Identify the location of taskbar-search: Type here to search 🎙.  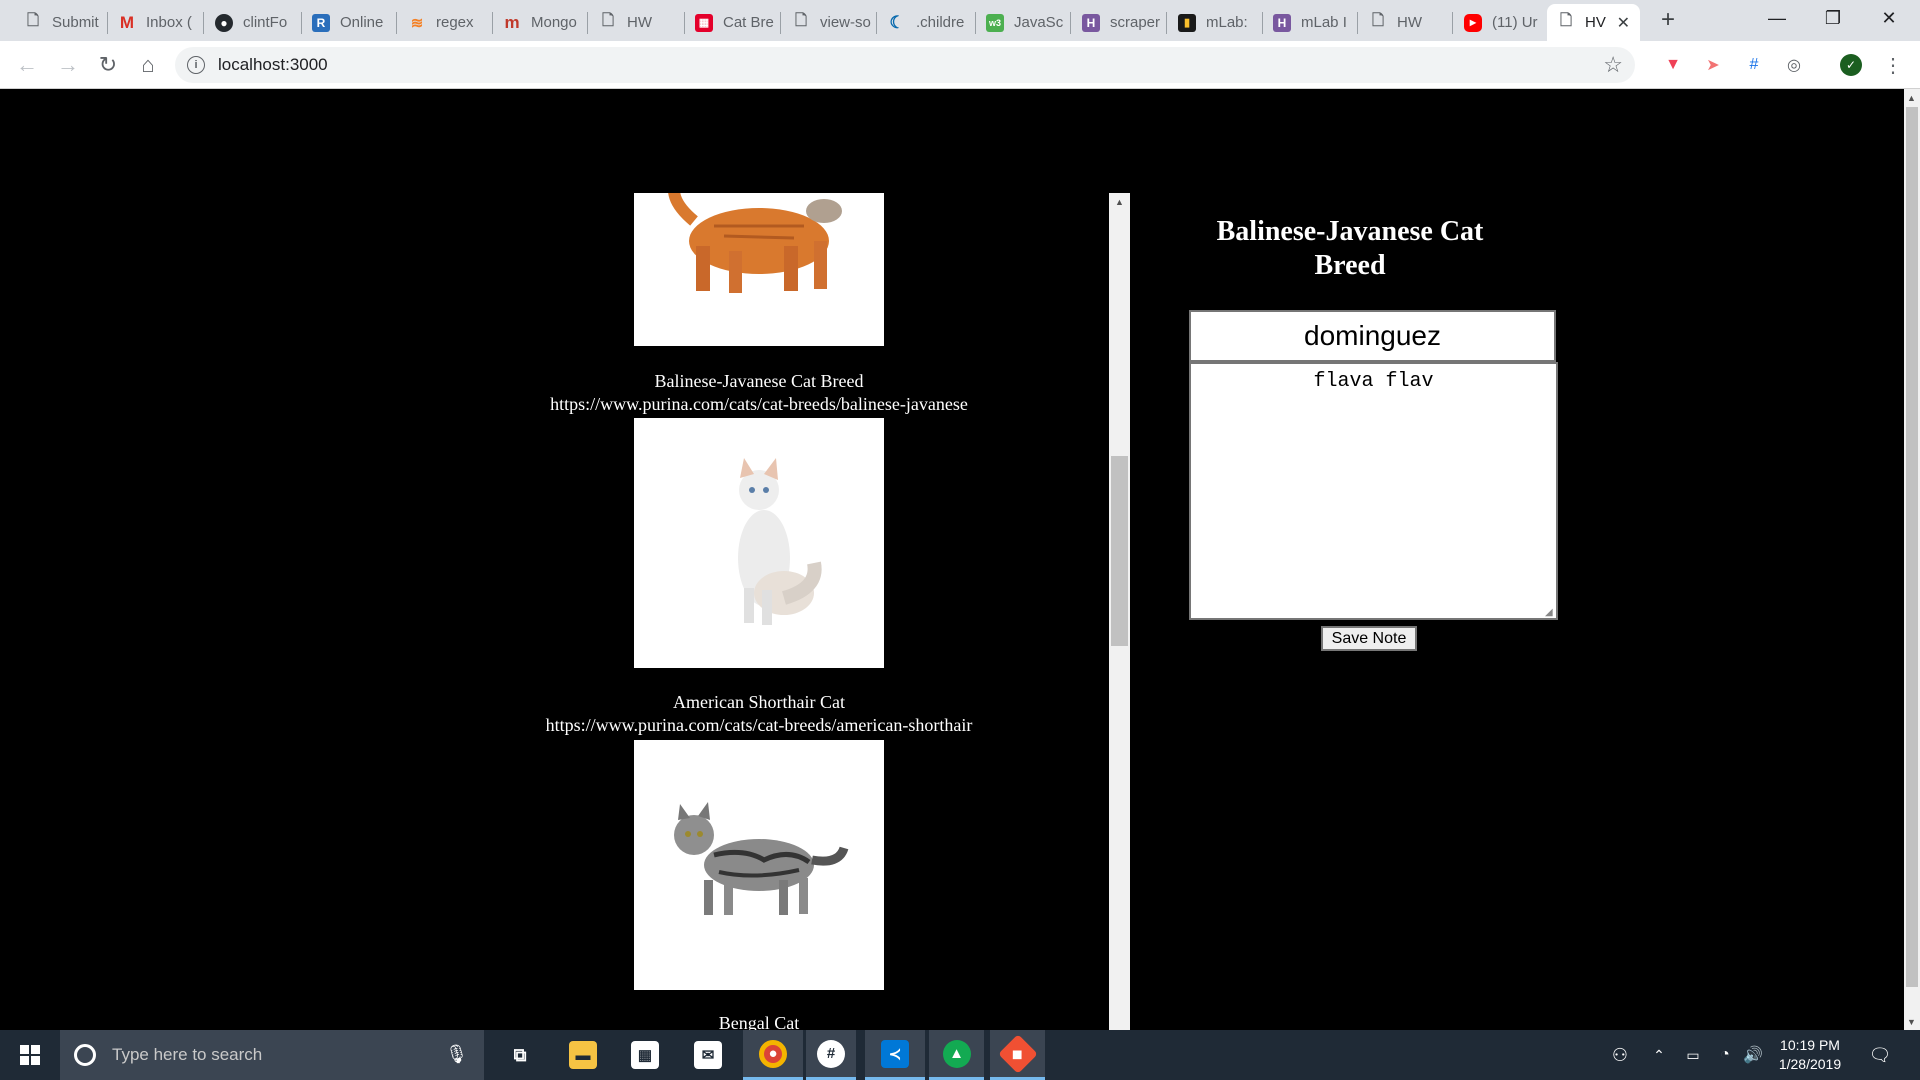
(272, 1055).